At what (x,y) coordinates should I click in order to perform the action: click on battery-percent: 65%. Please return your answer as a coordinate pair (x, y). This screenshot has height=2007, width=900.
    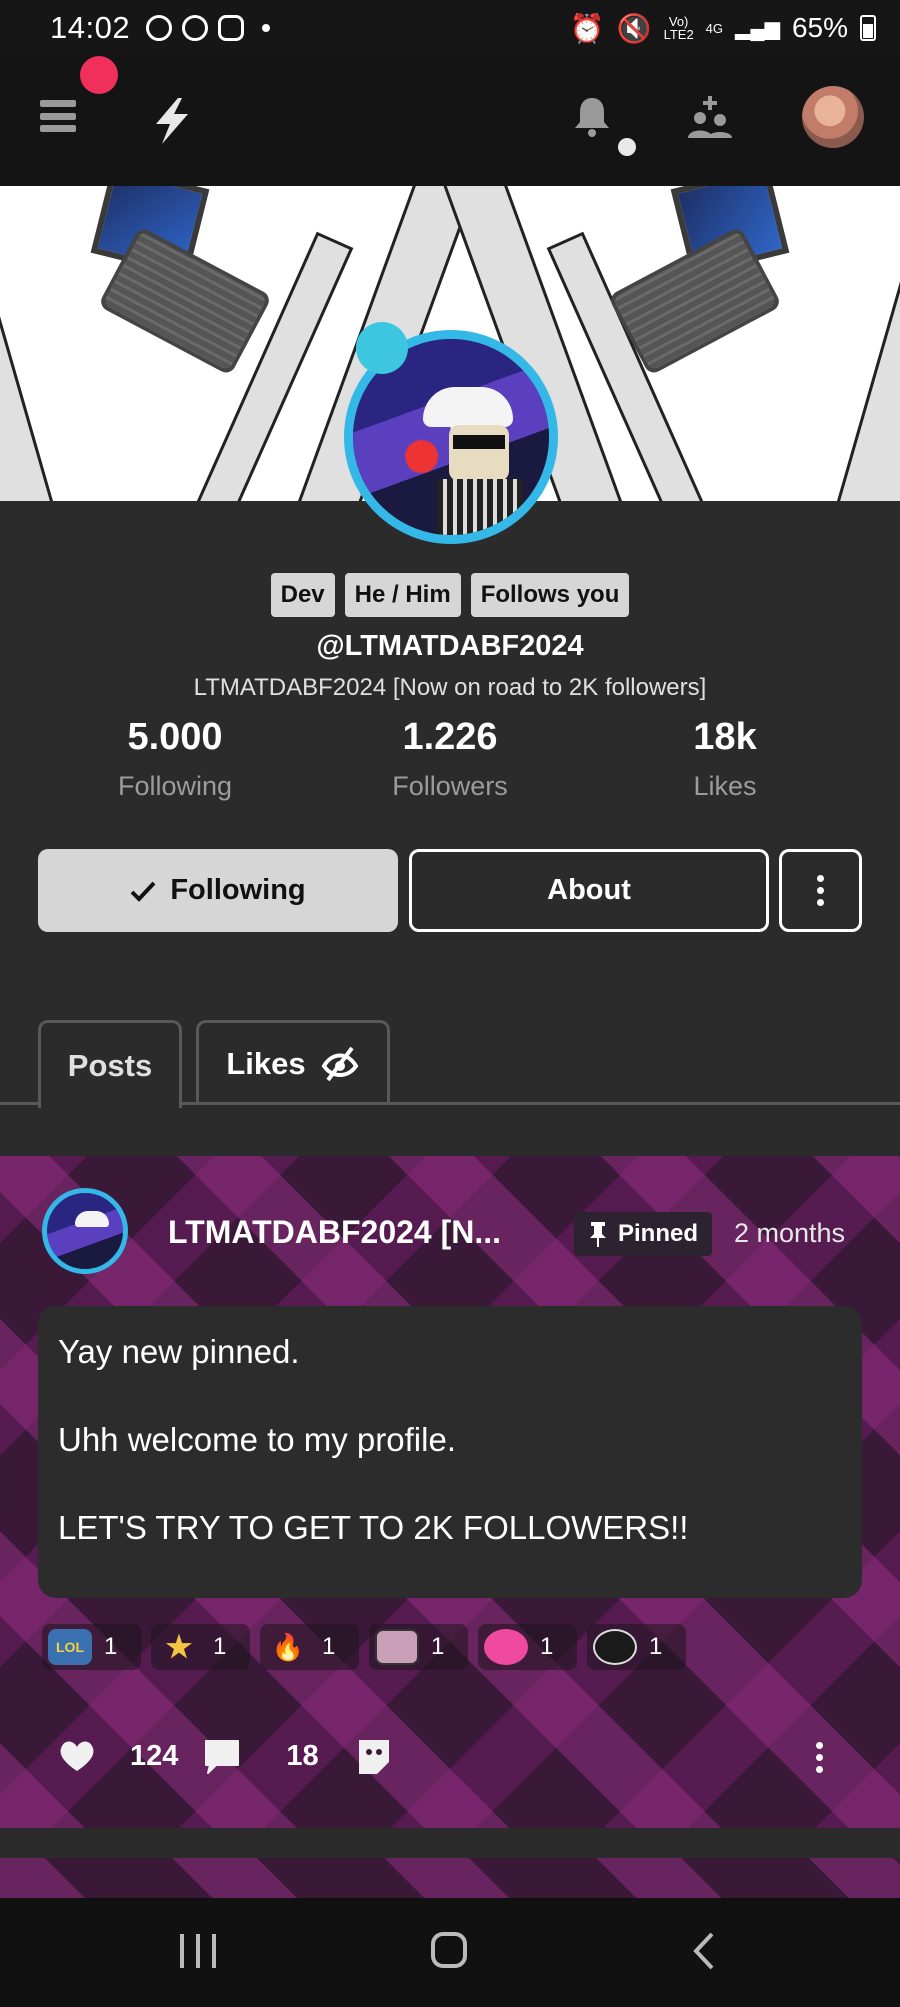
    Looking at the image, I should click on (819, 27).